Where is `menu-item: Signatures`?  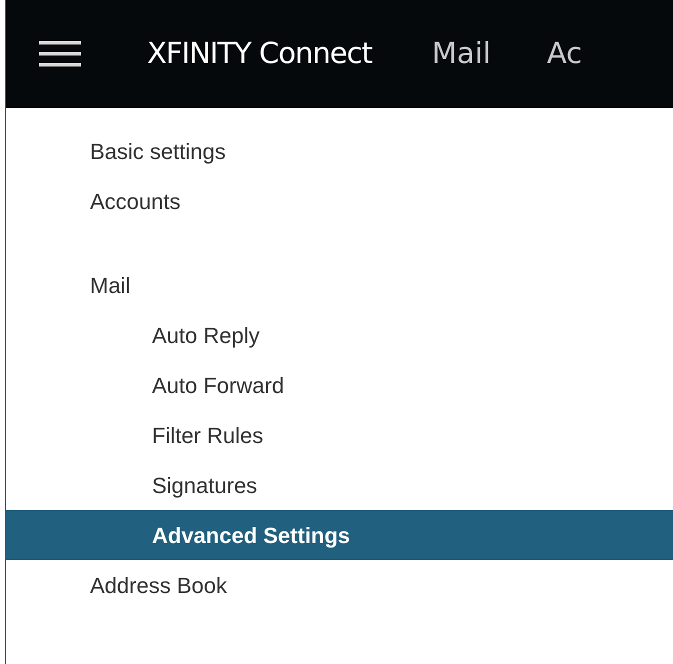 menu-item: Signatures is located at coordinates (339, 485).